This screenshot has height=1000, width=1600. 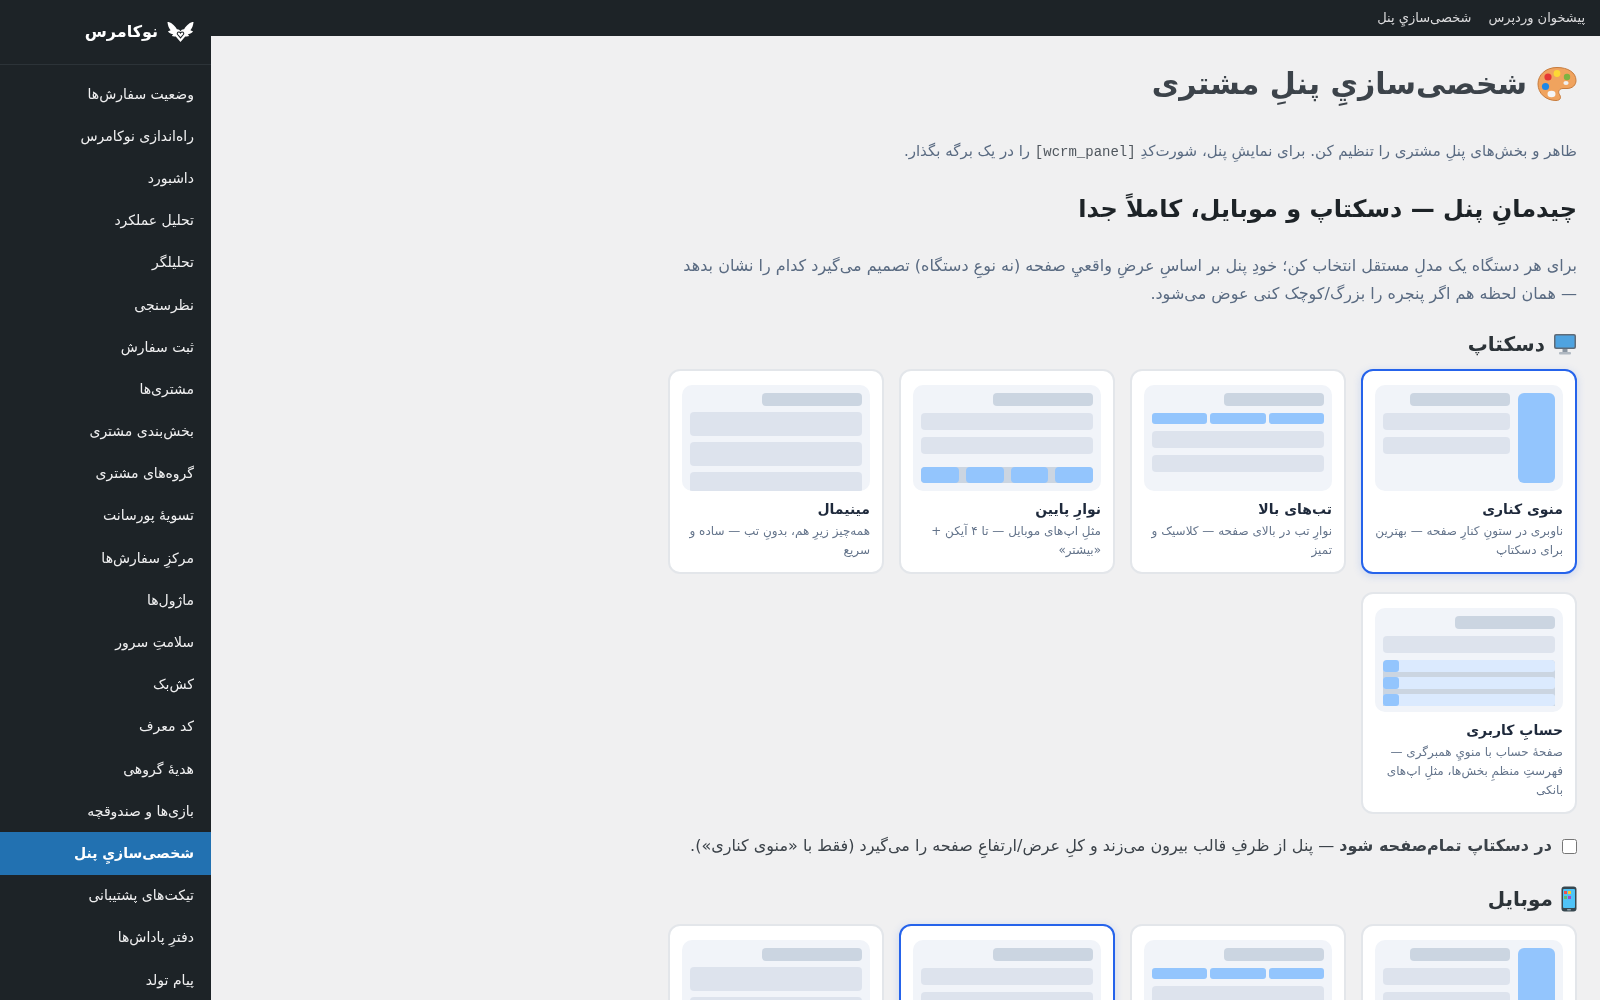 What do you see at coordinates (1327, 209) in the screenshot?
I see `section-heading: چیدمانِ پنل — دسکتاپ و موبایل، کاملاً جدا` at bounding box center [1327, 209].